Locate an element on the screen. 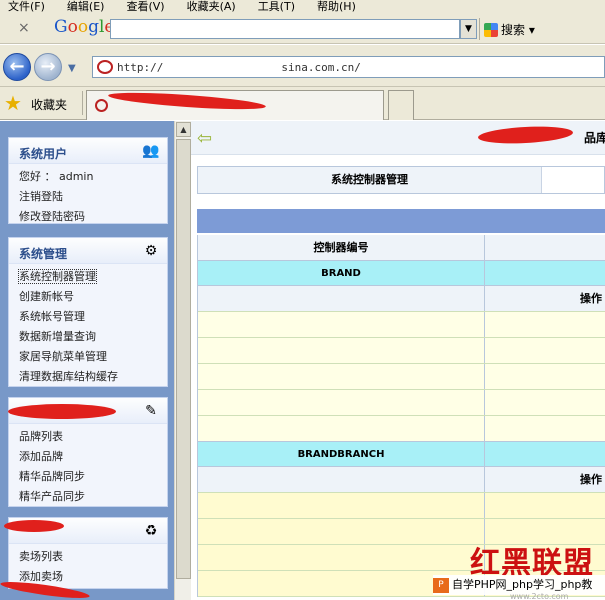  google-toolbar: × Google ▼ 搜索 ▾ is located at coordinates (302, 29).